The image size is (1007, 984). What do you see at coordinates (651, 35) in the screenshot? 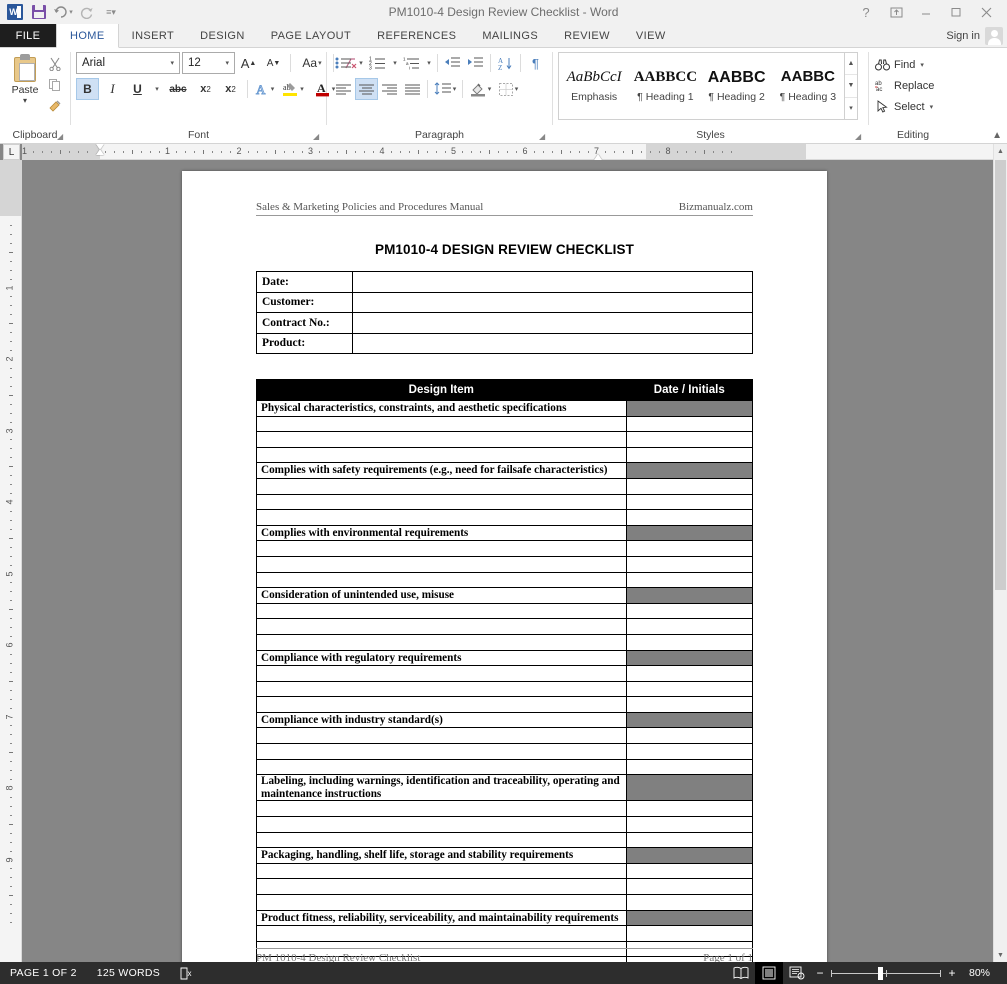
I see `tab-view: VIEW` at bounding box center [651, 35].